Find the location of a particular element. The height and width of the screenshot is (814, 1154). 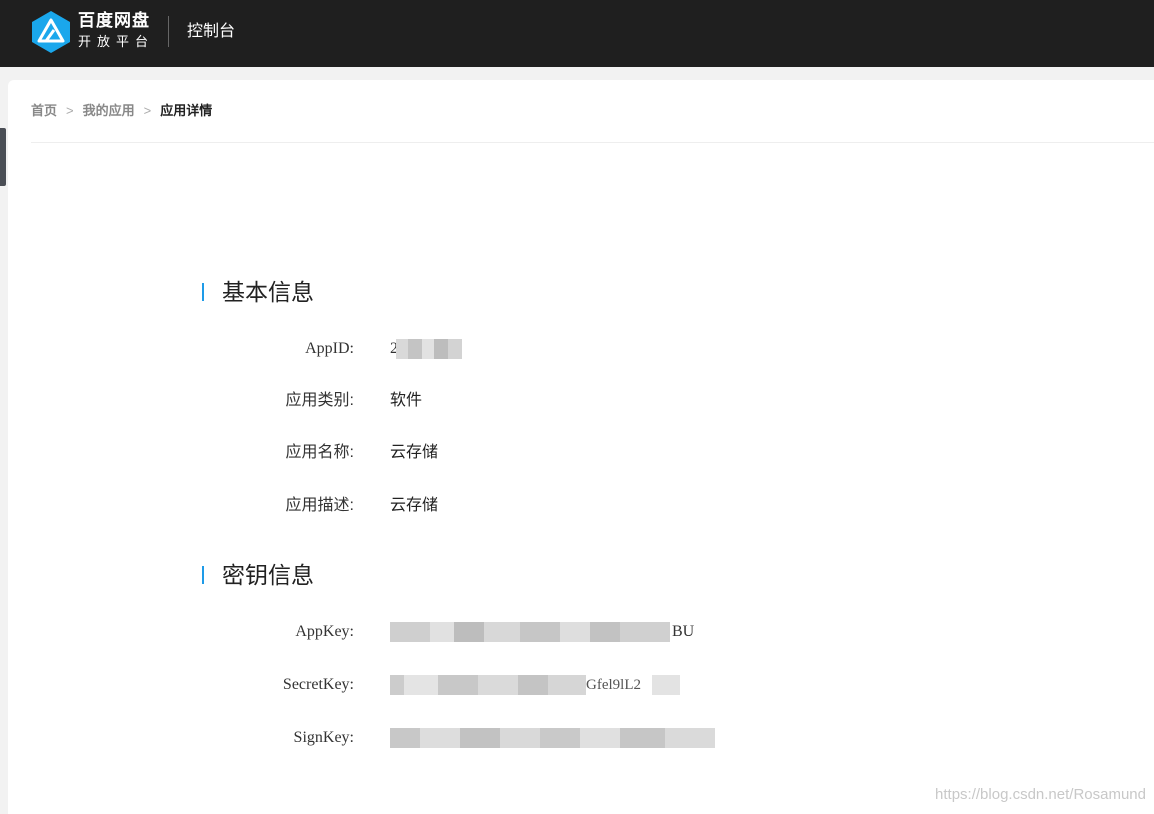

breadcrumb: 首页 > 我的应用 > 应用详情 is located at coordinates (121, 111).